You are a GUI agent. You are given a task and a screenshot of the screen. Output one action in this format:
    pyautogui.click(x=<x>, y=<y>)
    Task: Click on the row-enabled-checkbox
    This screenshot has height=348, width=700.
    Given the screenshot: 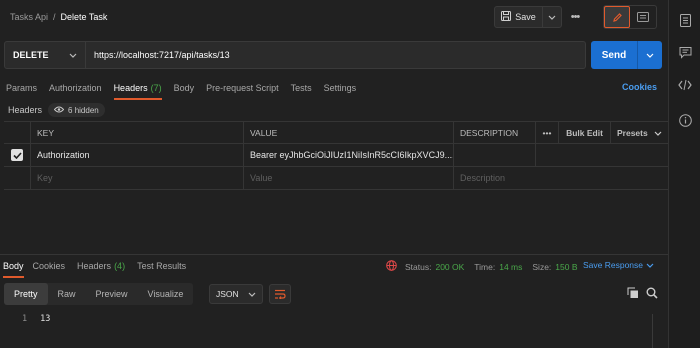 What is the action you would take?
    pyautogui.click(x=17, y=155)
    